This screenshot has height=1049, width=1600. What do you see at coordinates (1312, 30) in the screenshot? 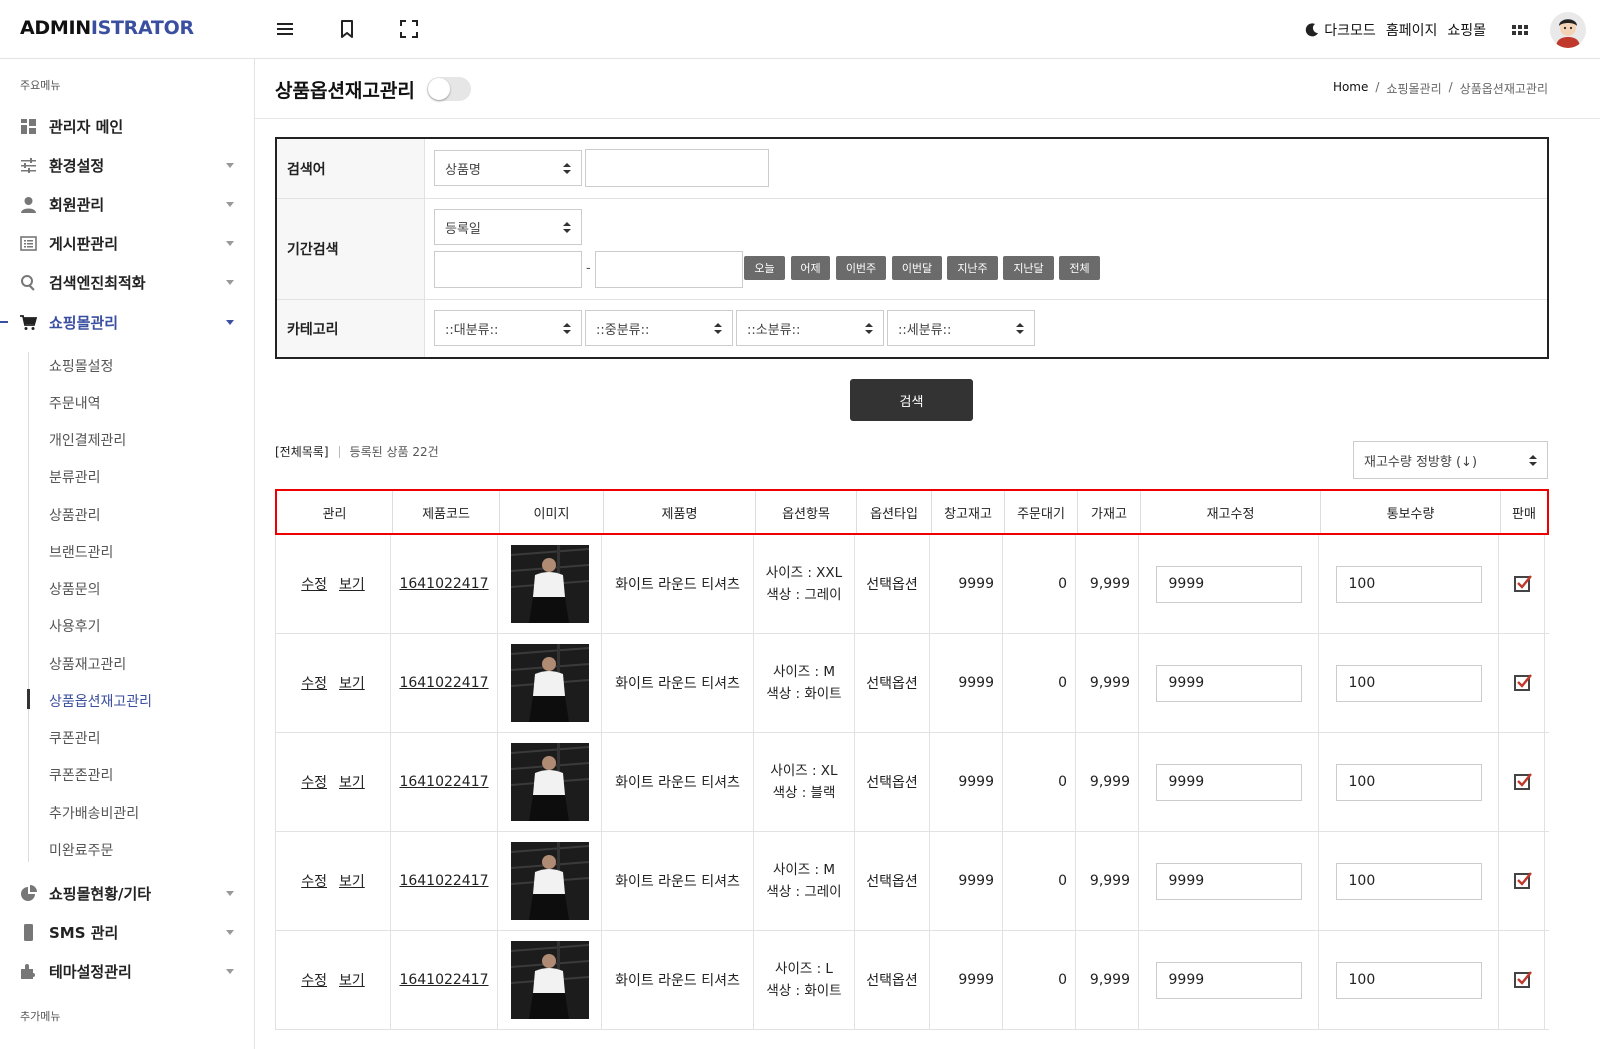
I see `moon-icon` at bounding box center [1312, 30].